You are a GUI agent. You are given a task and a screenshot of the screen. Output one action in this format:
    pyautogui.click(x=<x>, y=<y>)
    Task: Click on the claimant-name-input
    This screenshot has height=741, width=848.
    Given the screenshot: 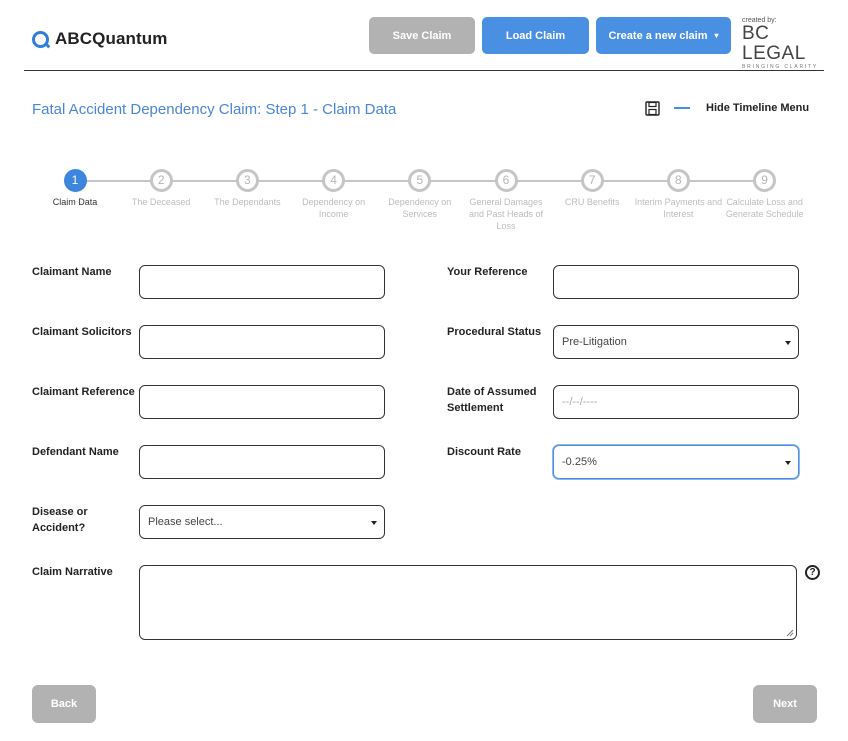 What is the action you would take?
    pyautogui.click(x=262, y=282)
    